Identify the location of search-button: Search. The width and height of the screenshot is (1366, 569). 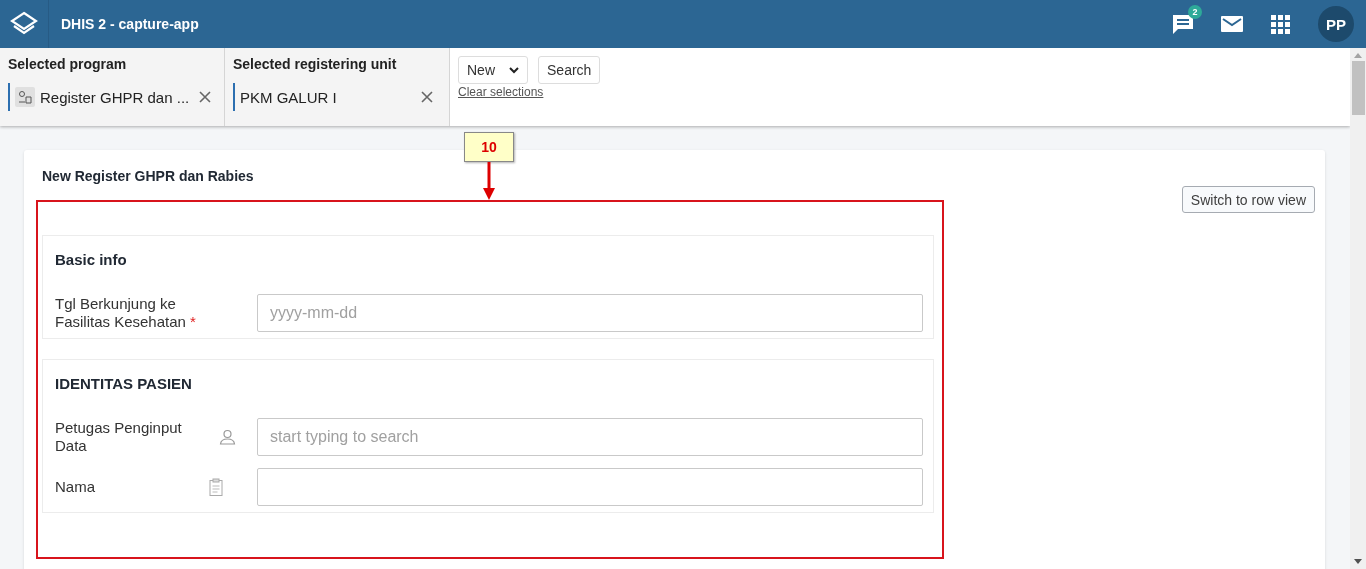
(569, 70).